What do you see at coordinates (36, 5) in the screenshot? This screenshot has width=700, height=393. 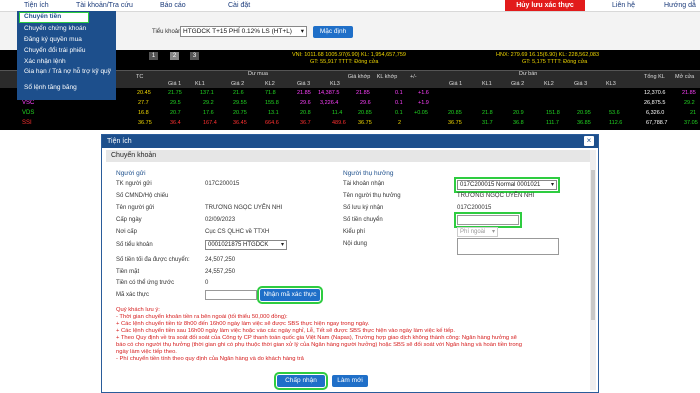 I see `menu-tien-ich: Tiện ích` at bounding box center [36, 5].